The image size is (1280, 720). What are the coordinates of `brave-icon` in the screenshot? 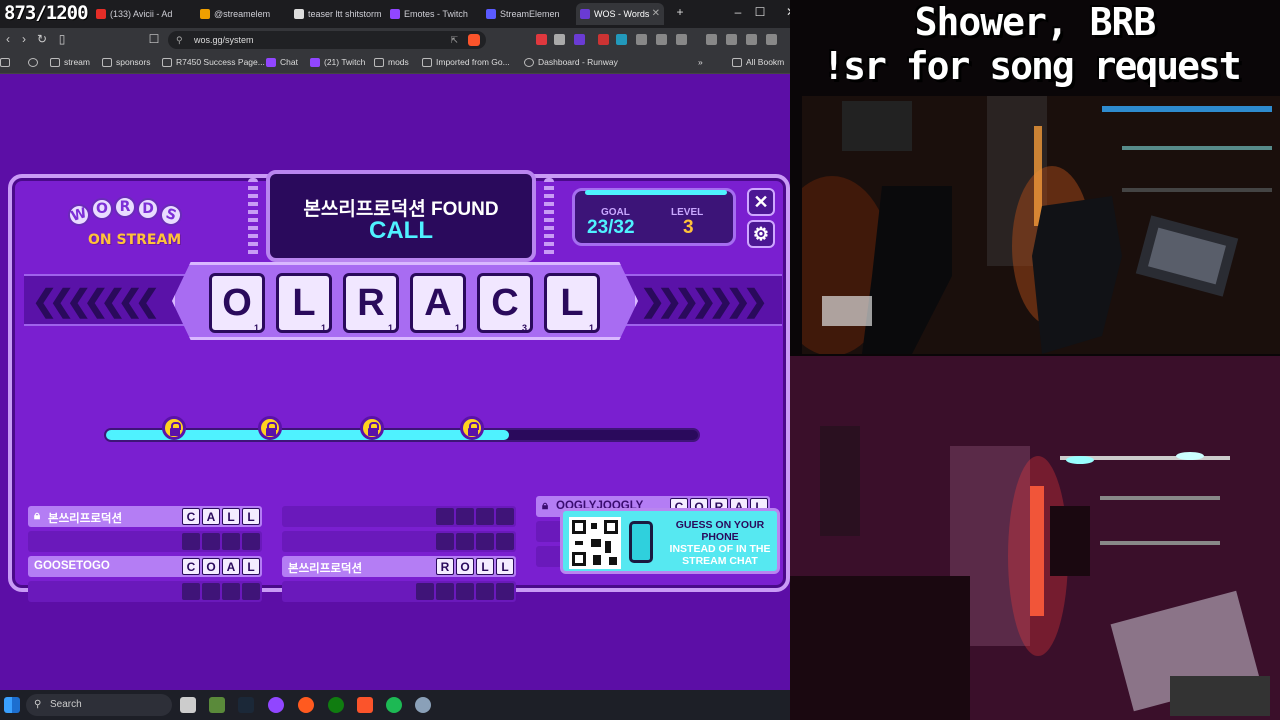 It's located at (365, 705).